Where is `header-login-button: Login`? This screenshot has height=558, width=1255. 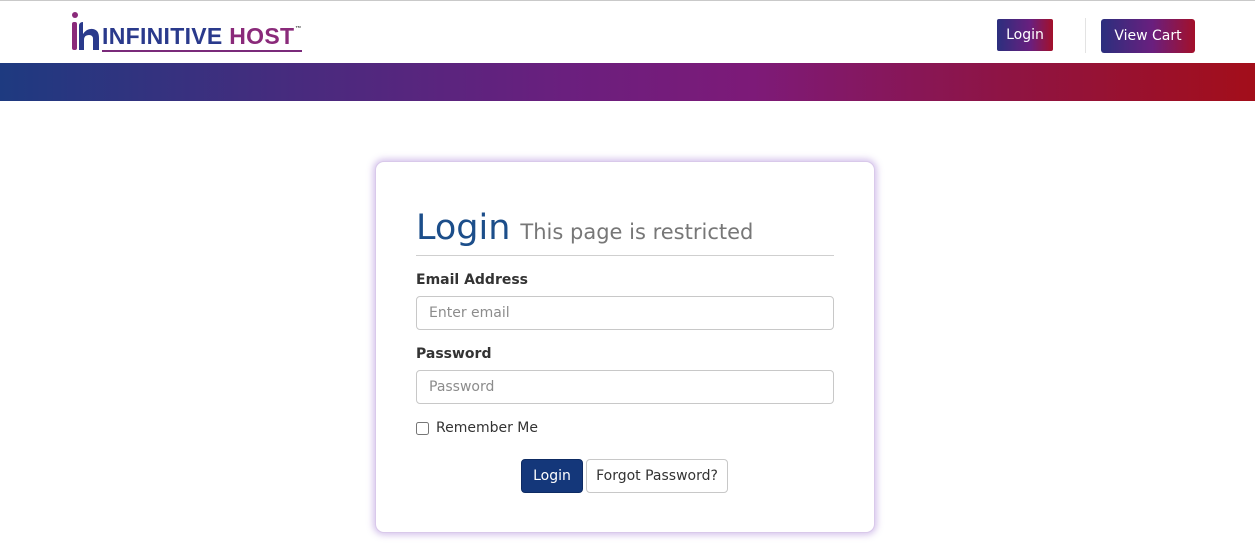 header-login-button: Login is located at coordinates (1025, 35).